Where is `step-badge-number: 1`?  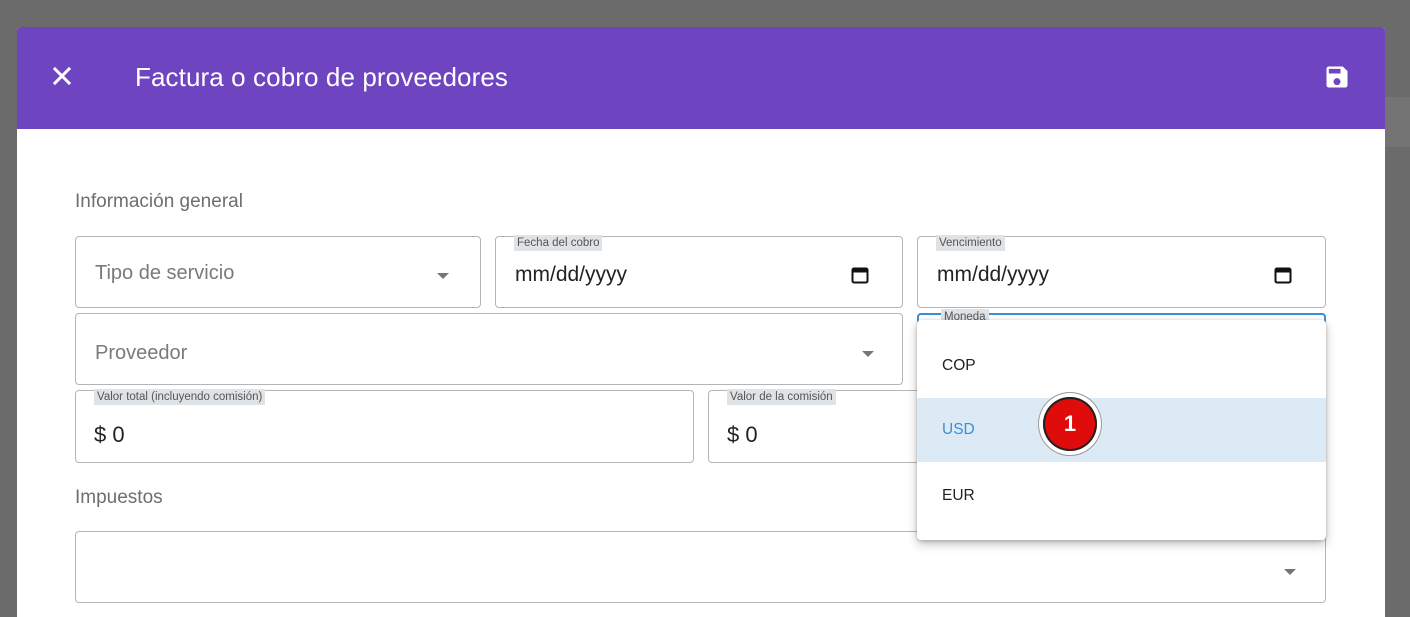 step-badge-number: 1 is located at coordinates (1070, 424).